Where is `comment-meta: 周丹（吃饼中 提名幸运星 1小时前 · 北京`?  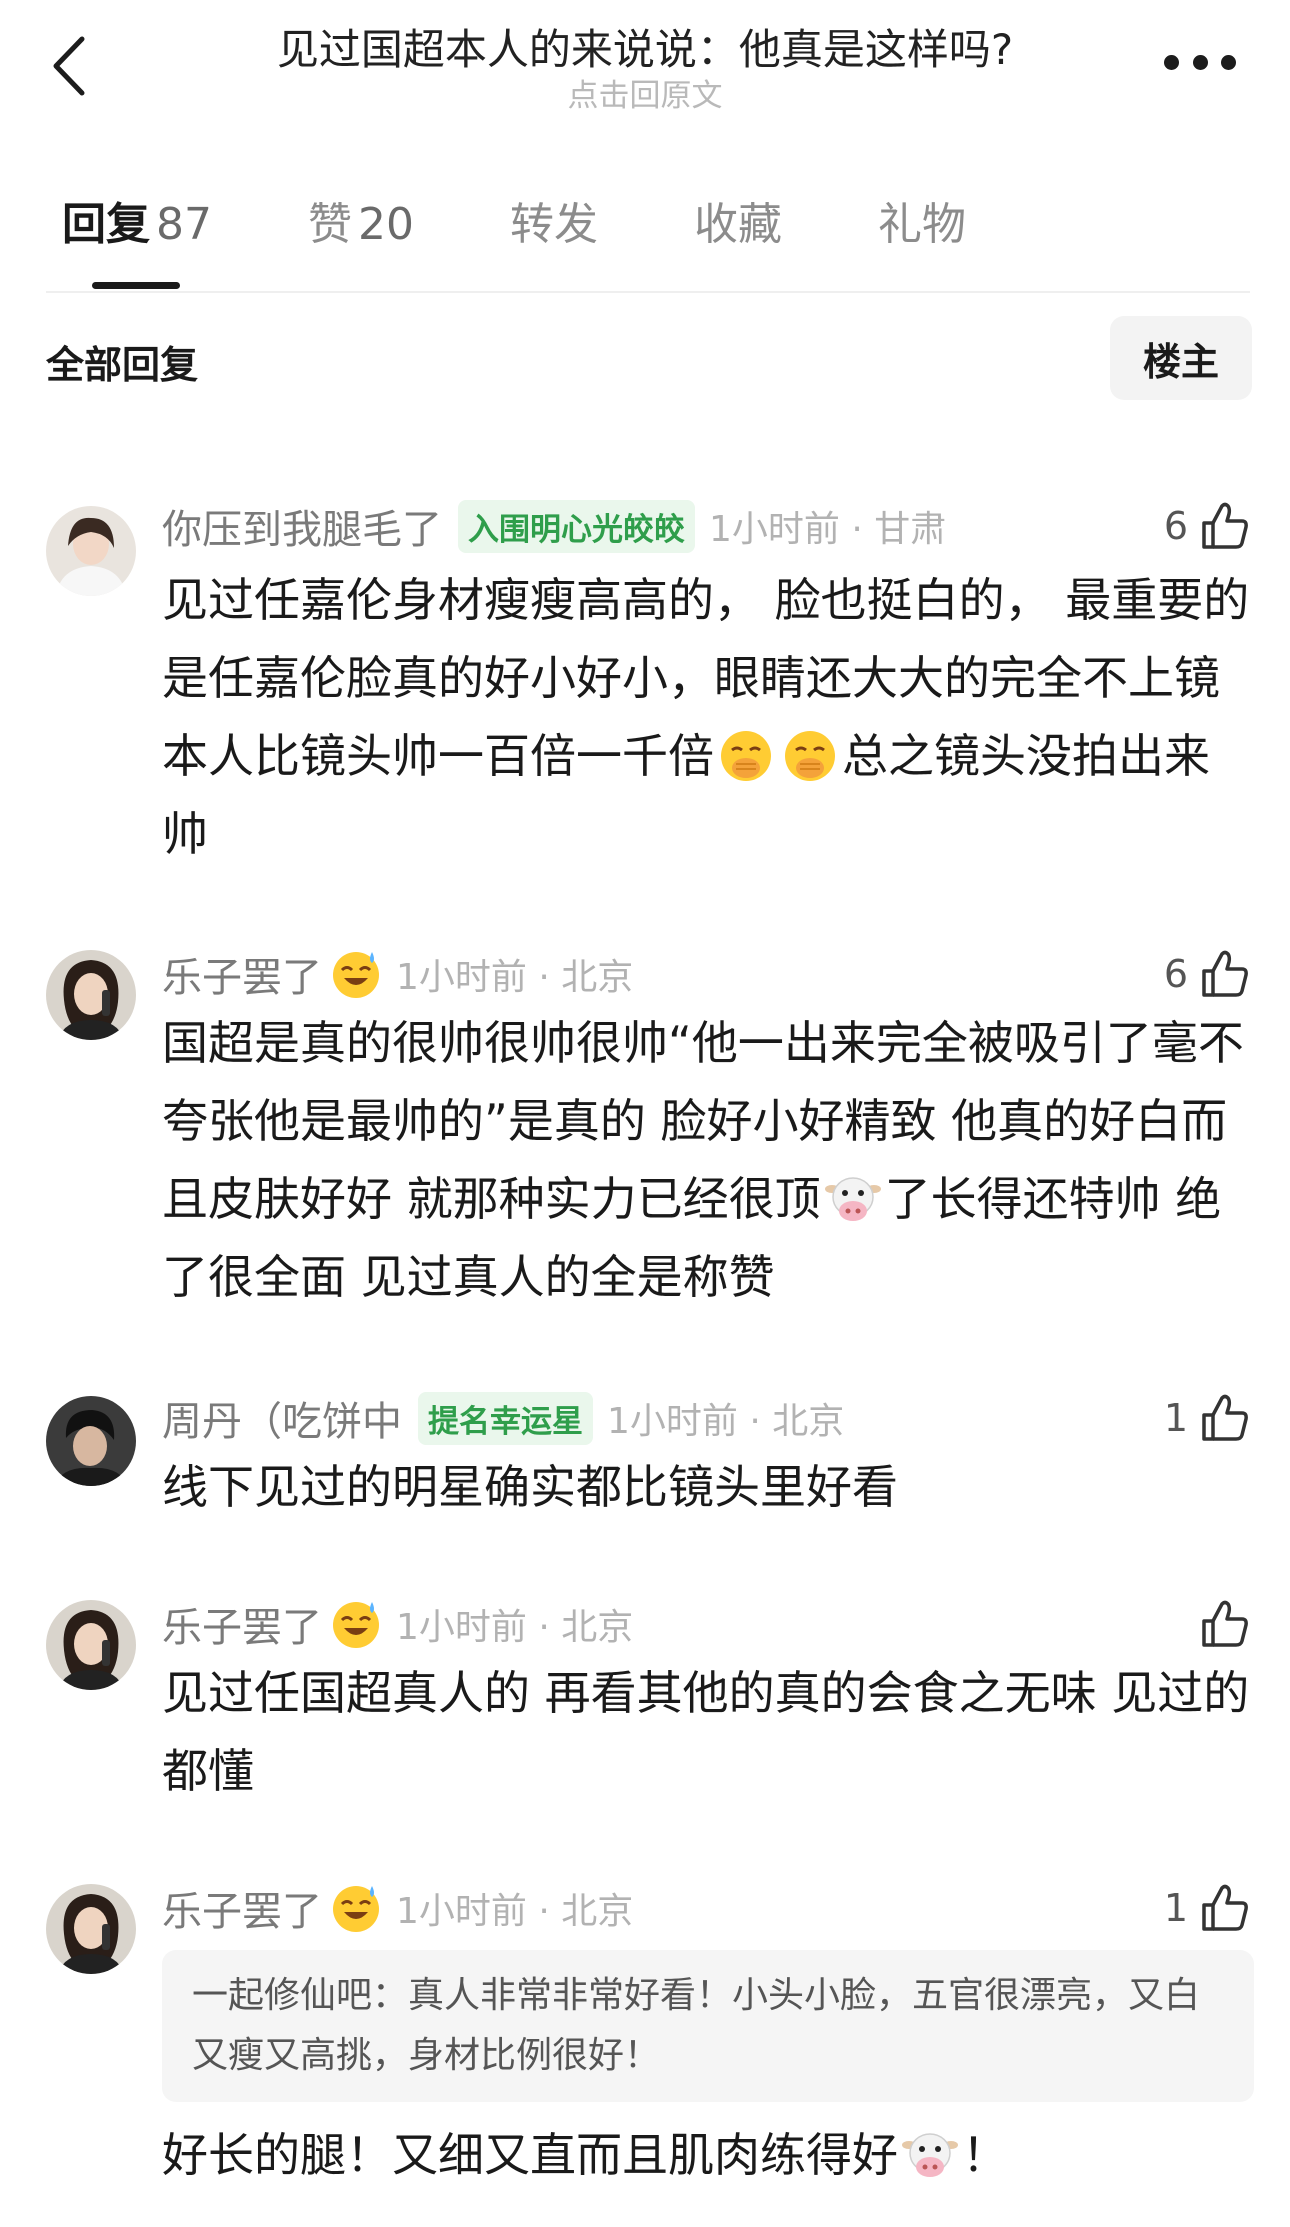 comment-meta: 周丹（吃饼中 提名幸运星 1小时前 · 北京 is located at coordinates (503, 1418).